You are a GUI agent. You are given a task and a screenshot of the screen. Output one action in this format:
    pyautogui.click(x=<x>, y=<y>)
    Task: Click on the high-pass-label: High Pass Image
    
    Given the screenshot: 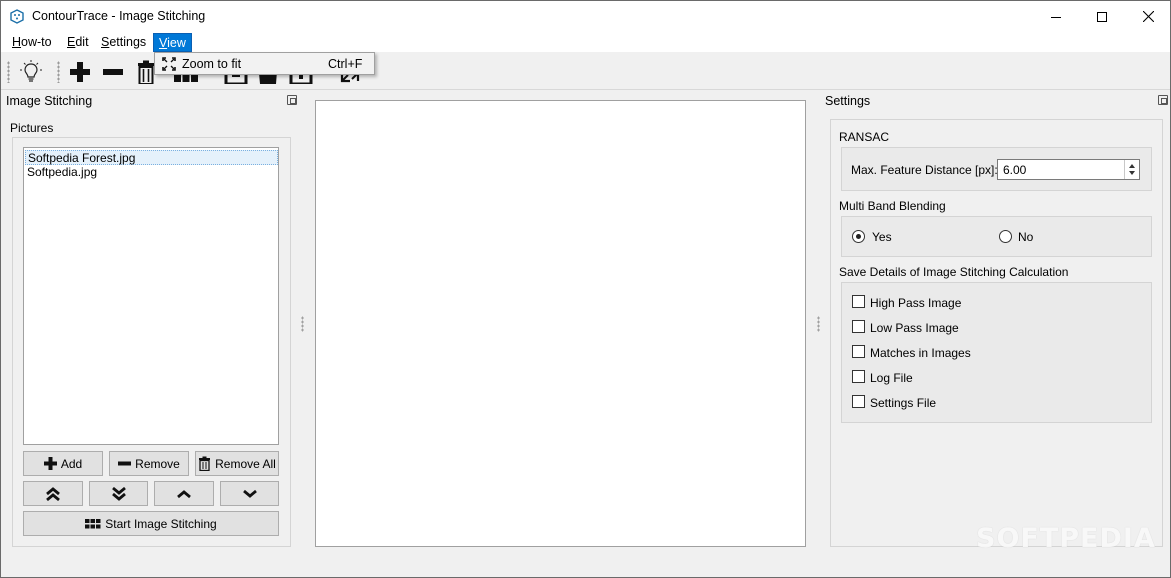 What is the action you would take?
    pyautogui.click(x=916, y=303)
    